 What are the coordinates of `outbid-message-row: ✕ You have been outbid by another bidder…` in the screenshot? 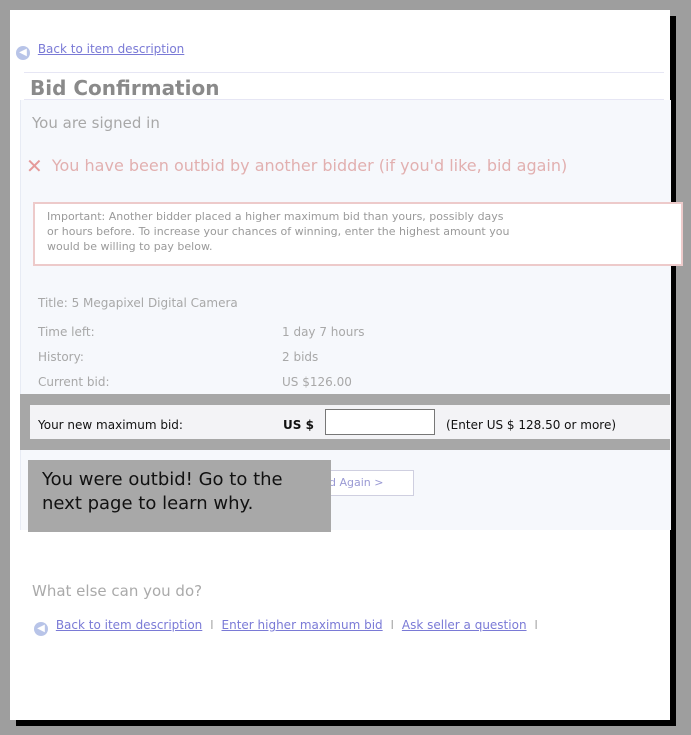 It's located at (296, 166).